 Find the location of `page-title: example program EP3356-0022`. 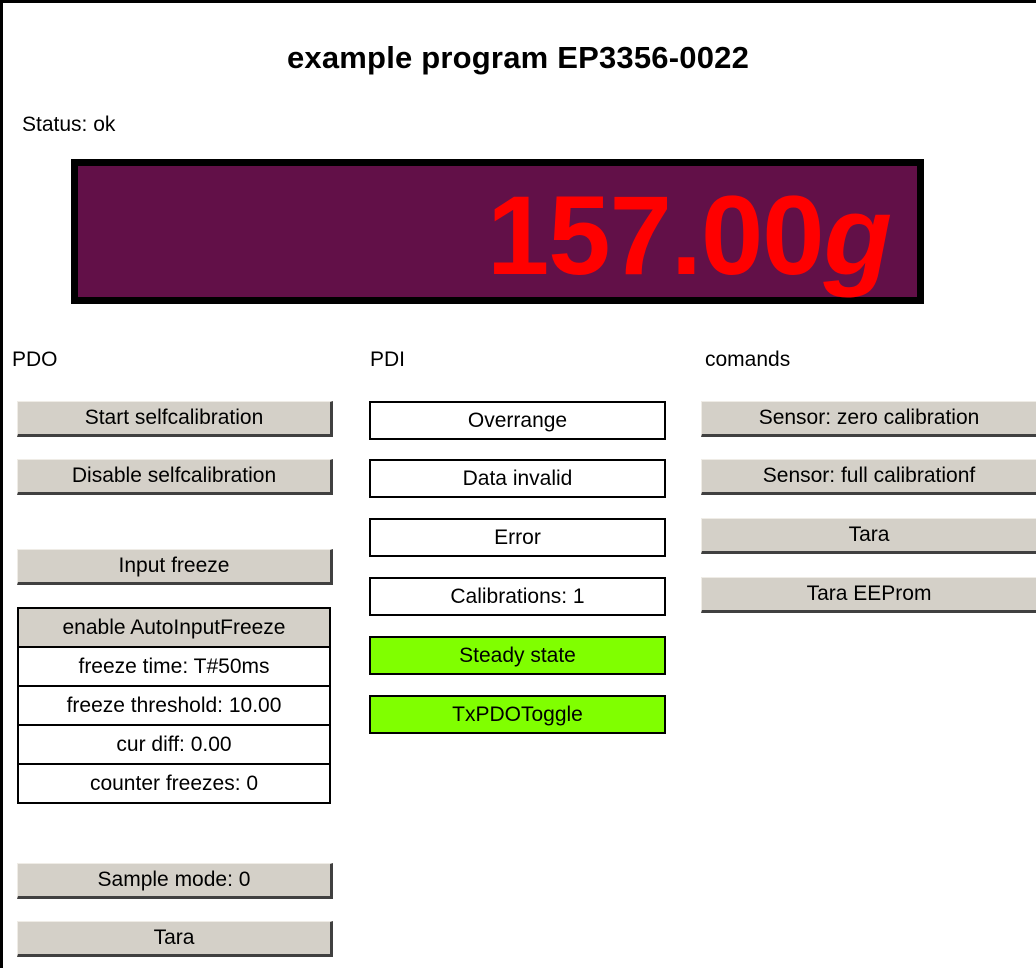

page-title: example program EP3356-0022 is located at coordinates (518, 57).